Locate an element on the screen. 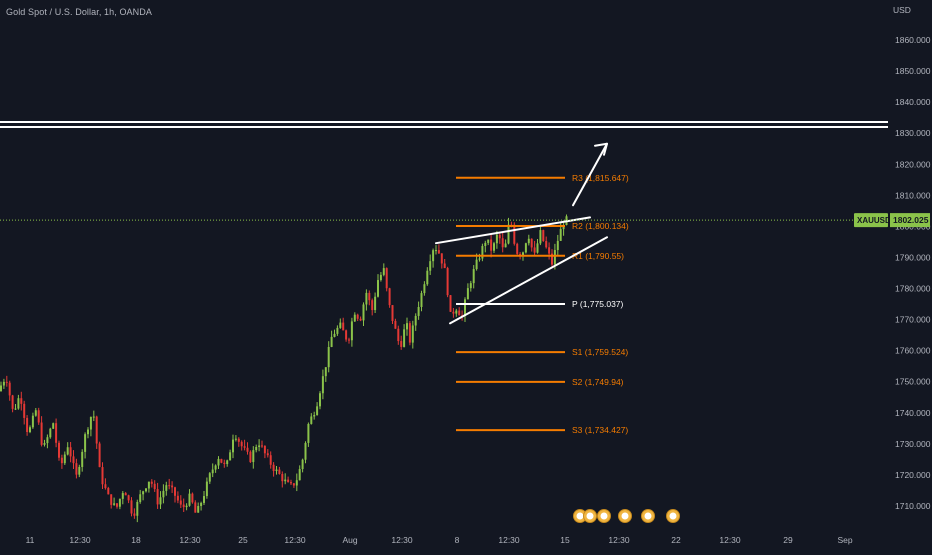 This screenshot has height=555, width=932. event-marker-dot is located at coordinates (590, 516).